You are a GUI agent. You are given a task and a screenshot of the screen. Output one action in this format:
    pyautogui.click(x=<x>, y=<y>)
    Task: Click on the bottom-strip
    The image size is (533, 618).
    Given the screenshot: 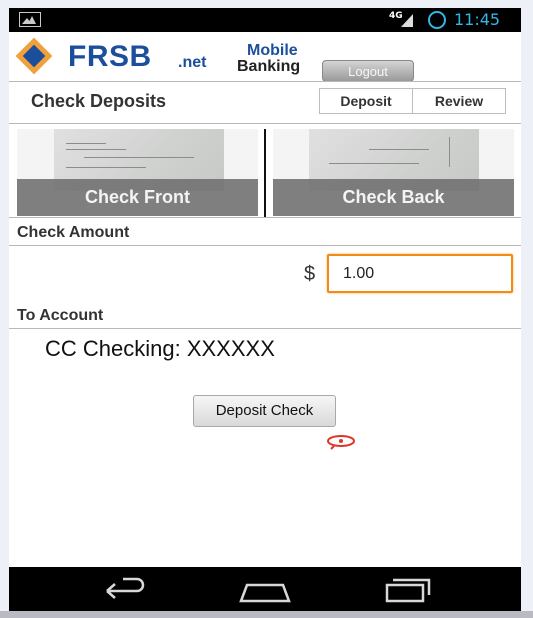 What is the action you would take?
    pyautogui.click(x=266, y=614)
    